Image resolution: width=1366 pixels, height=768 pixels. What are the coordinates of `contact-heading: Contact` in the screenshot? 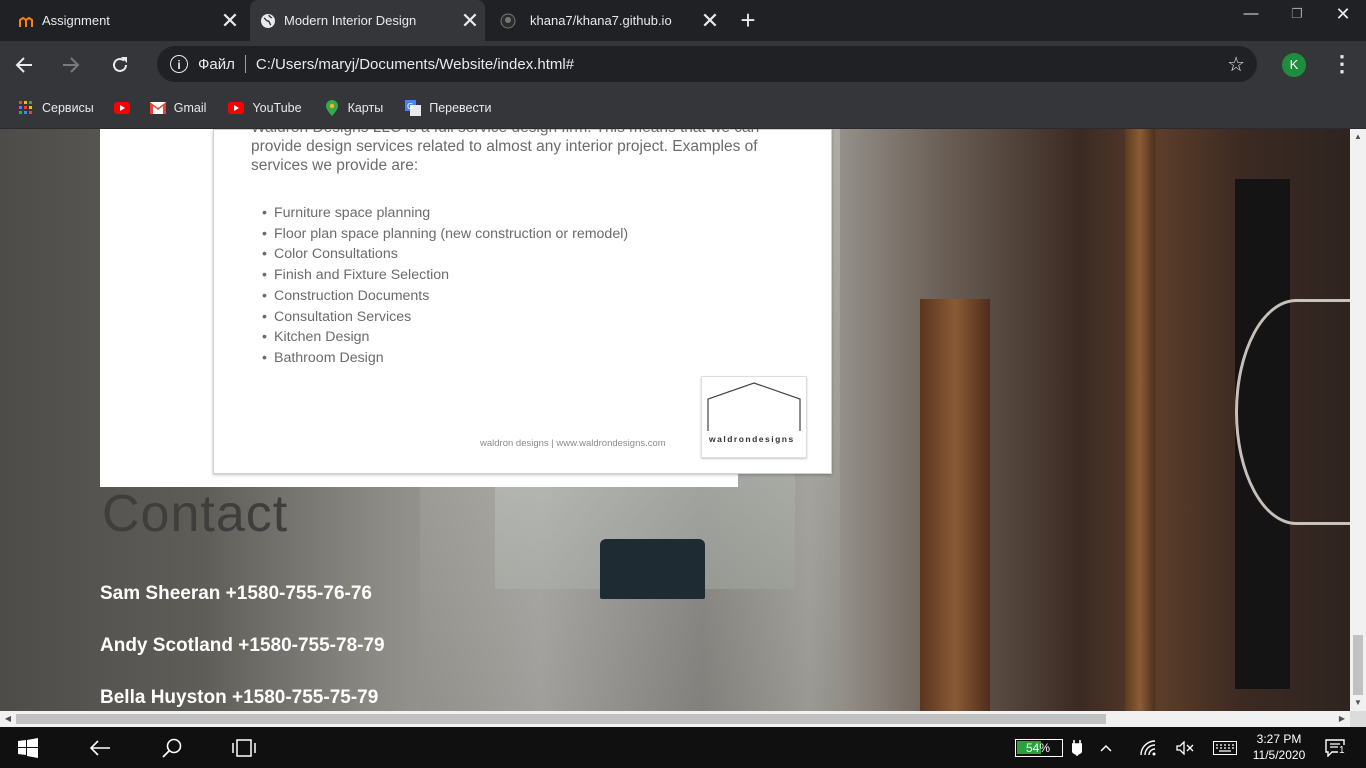 It's located at (195, 514).